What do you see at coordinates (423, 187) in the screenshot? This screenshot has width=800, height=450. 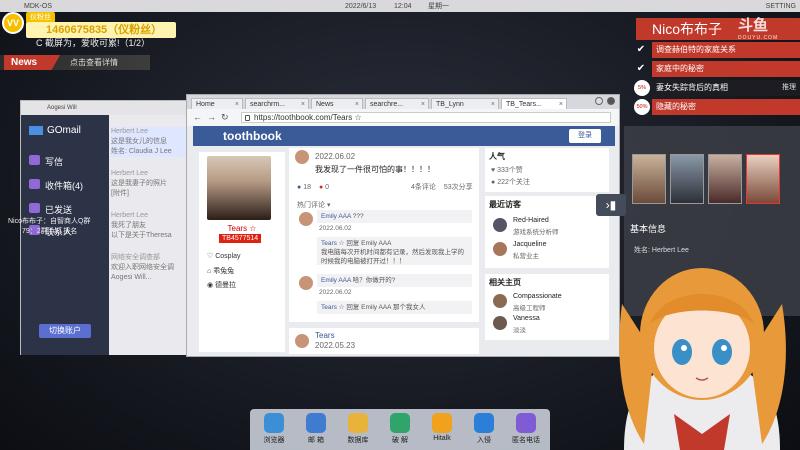 I see `comment-count: 4条评论` at bounding box center [423, 187].